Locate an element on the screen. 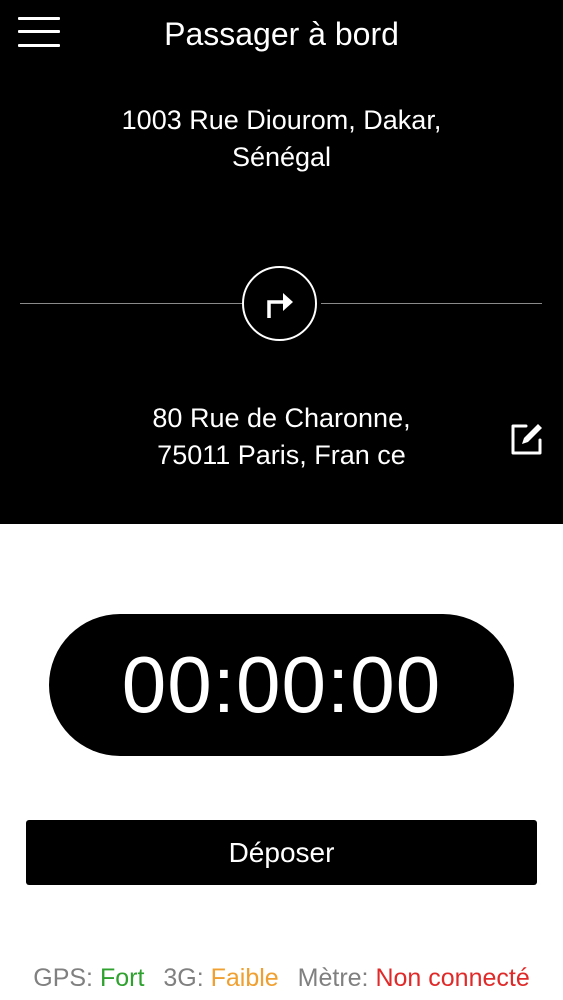  turn-right-arrow-icon is located at coordinates (279, 303).